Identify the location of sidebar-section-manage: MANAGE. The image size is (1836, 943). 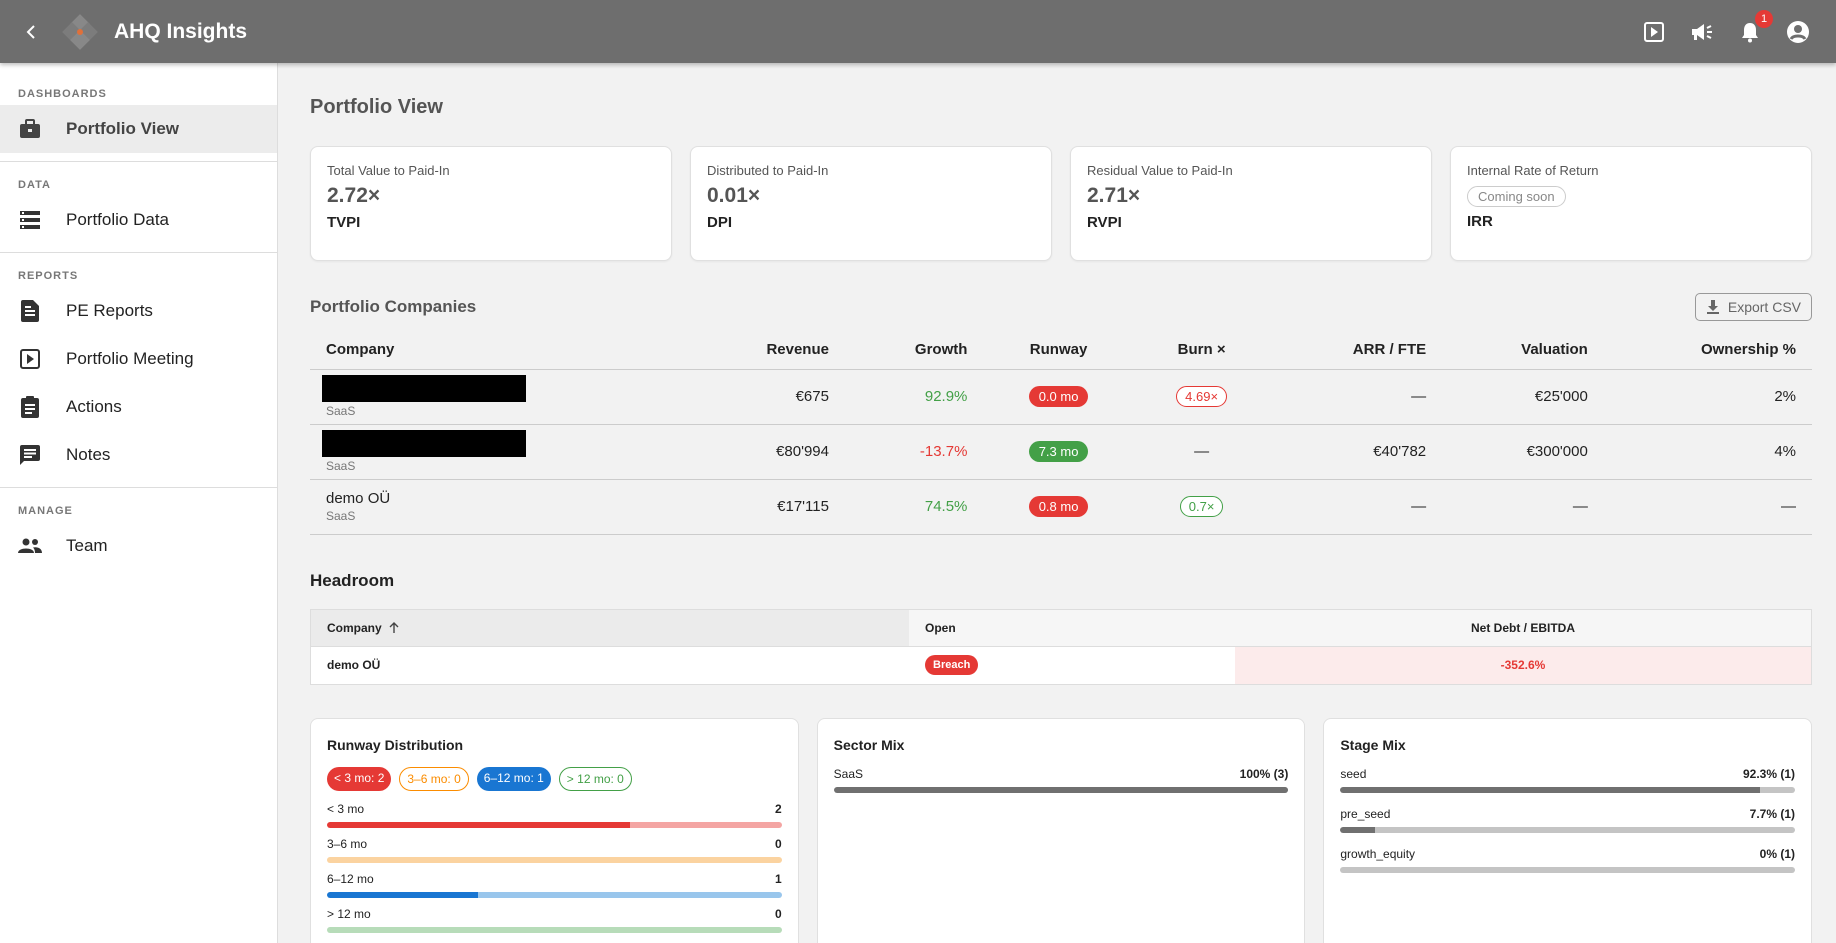
(45, 511).